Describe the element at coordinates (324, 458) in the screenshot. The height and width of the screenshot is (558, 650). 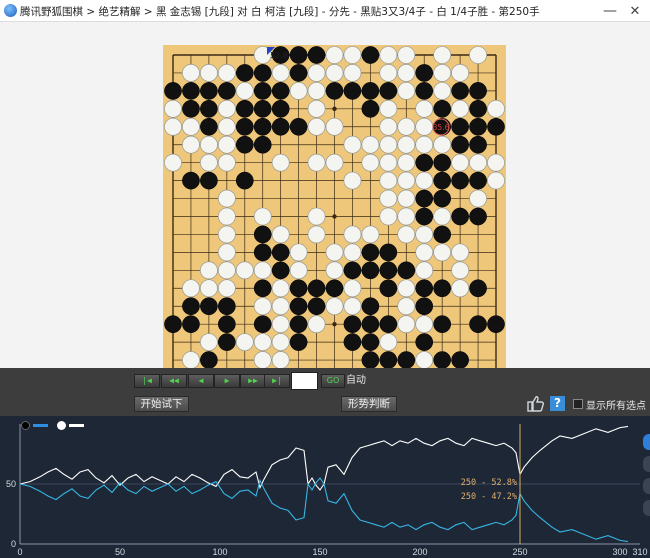
I see `white-winrate-line` at that location.